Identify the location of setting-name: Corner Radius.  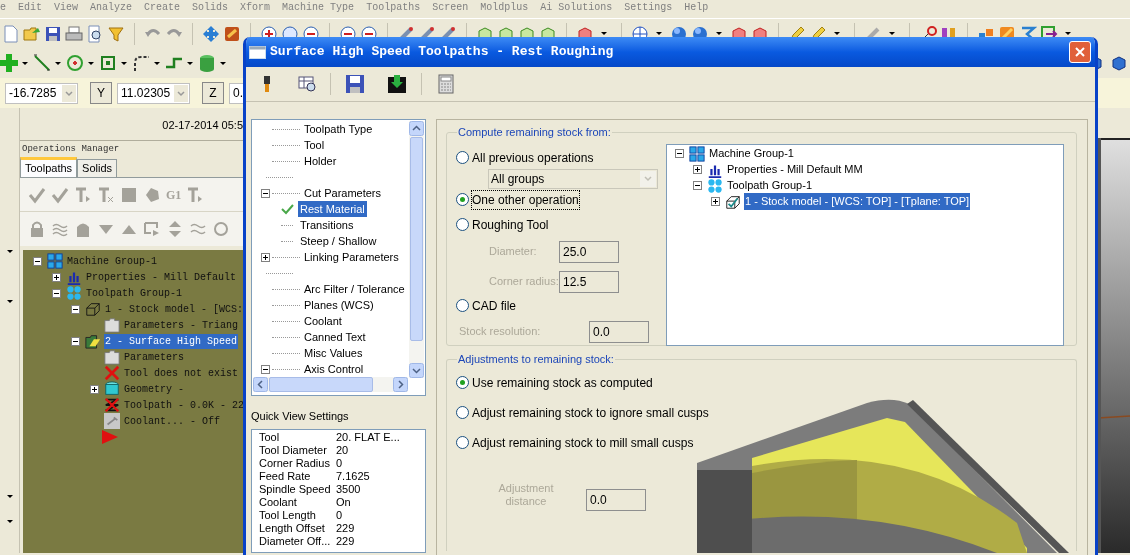
(295, 463).